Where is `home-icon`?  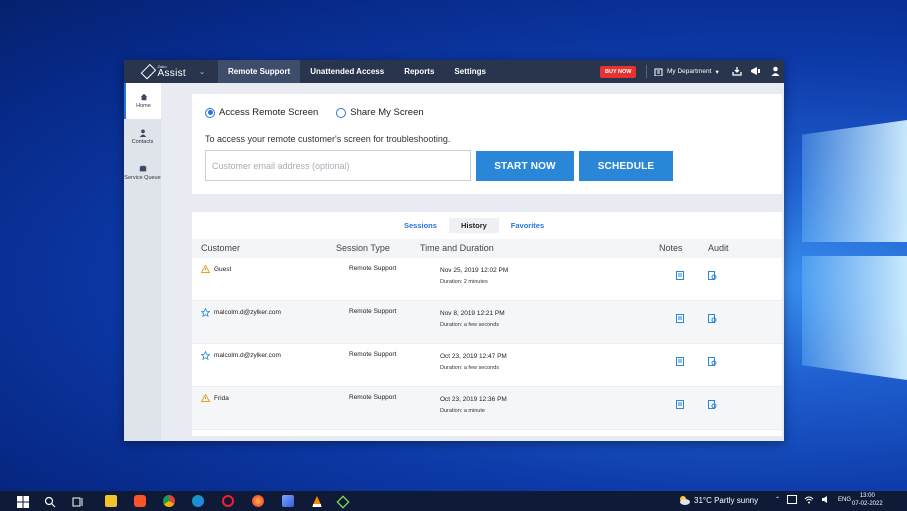 home-icon is located at coordinates (143, 96).